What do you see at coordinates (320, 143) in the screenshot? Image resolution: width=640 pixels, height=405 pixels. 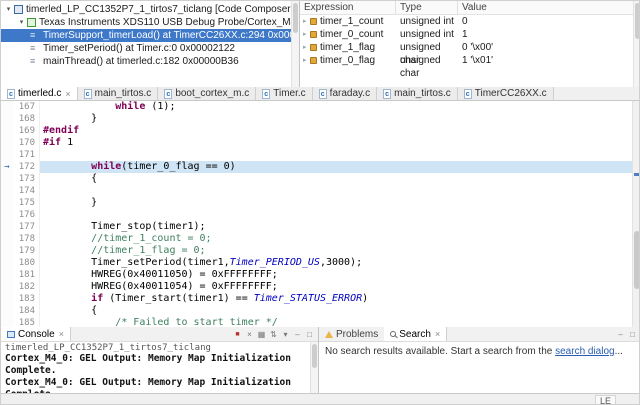 I see `code-line: 170 #if 1` at bounding box center [320, 143].